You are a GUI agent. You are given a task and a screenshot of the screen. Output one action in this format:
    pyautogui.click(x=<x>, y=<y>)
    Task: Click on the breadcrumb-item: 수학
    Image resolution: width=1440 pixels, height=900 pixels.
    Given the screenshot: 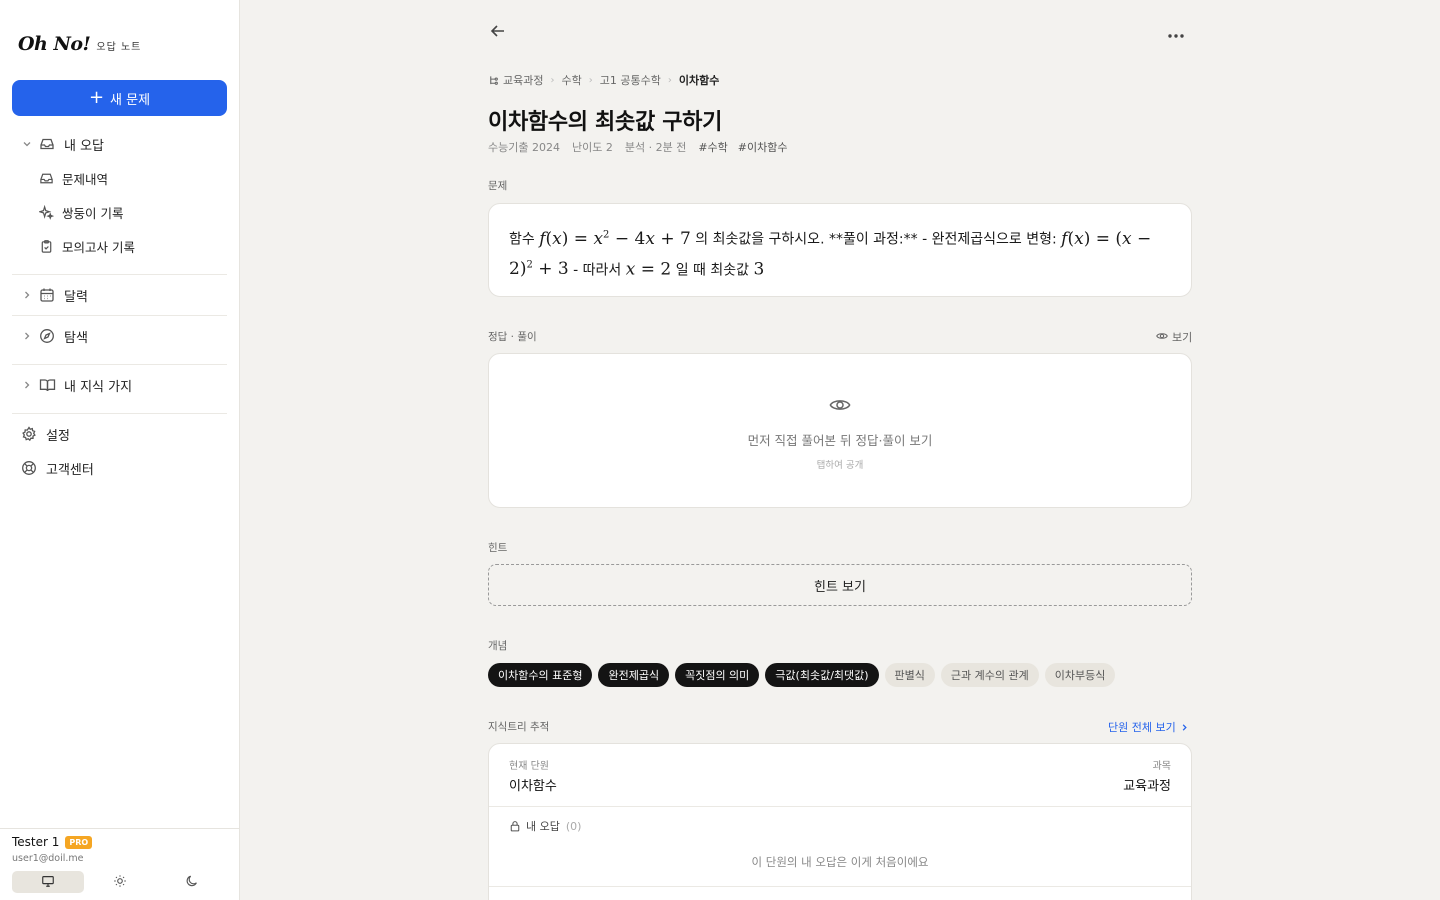 What is the action you would take?
    pyautogui.click(x=571, y=80)
    